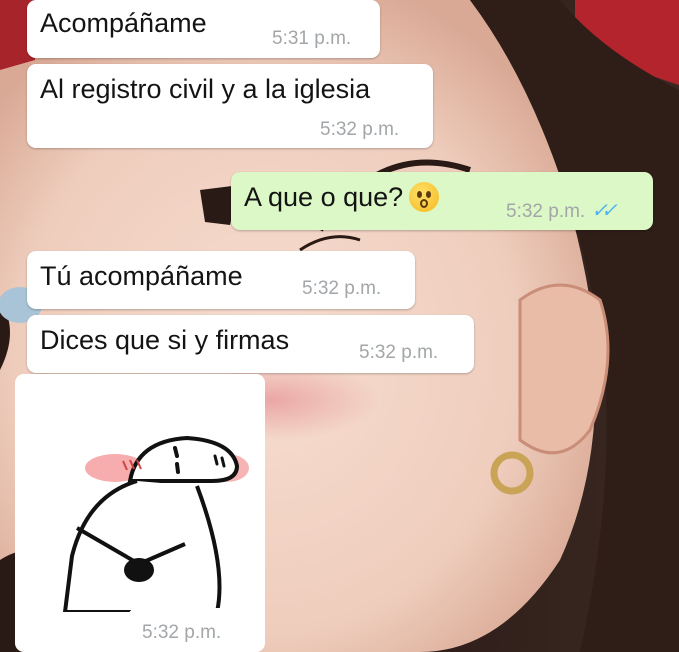 The width and height of the screenshot is (679, 652). Describe the element at coordinates (141, 276) in the screenshot. I see `message-text: Tú acompáñame` at that location.